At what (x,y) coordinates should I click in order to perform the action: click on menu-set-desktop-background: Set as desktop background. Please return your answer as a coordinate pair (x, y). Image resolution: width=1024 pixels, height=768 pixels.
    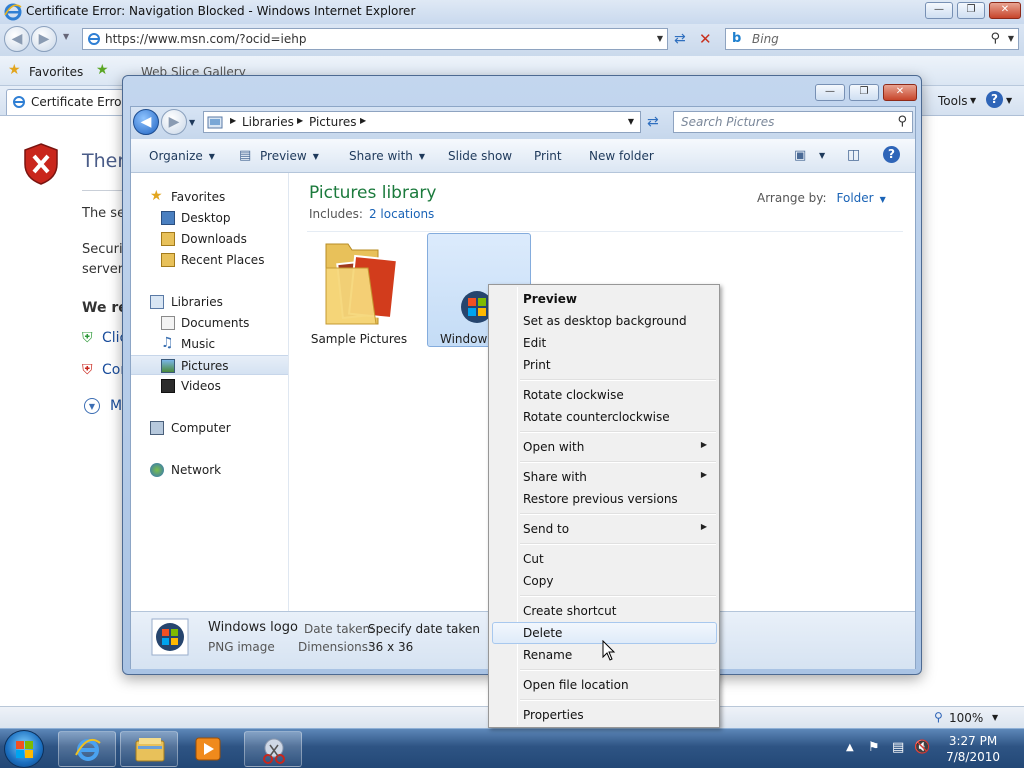
    Looking at the image, I should click on (604, 321).